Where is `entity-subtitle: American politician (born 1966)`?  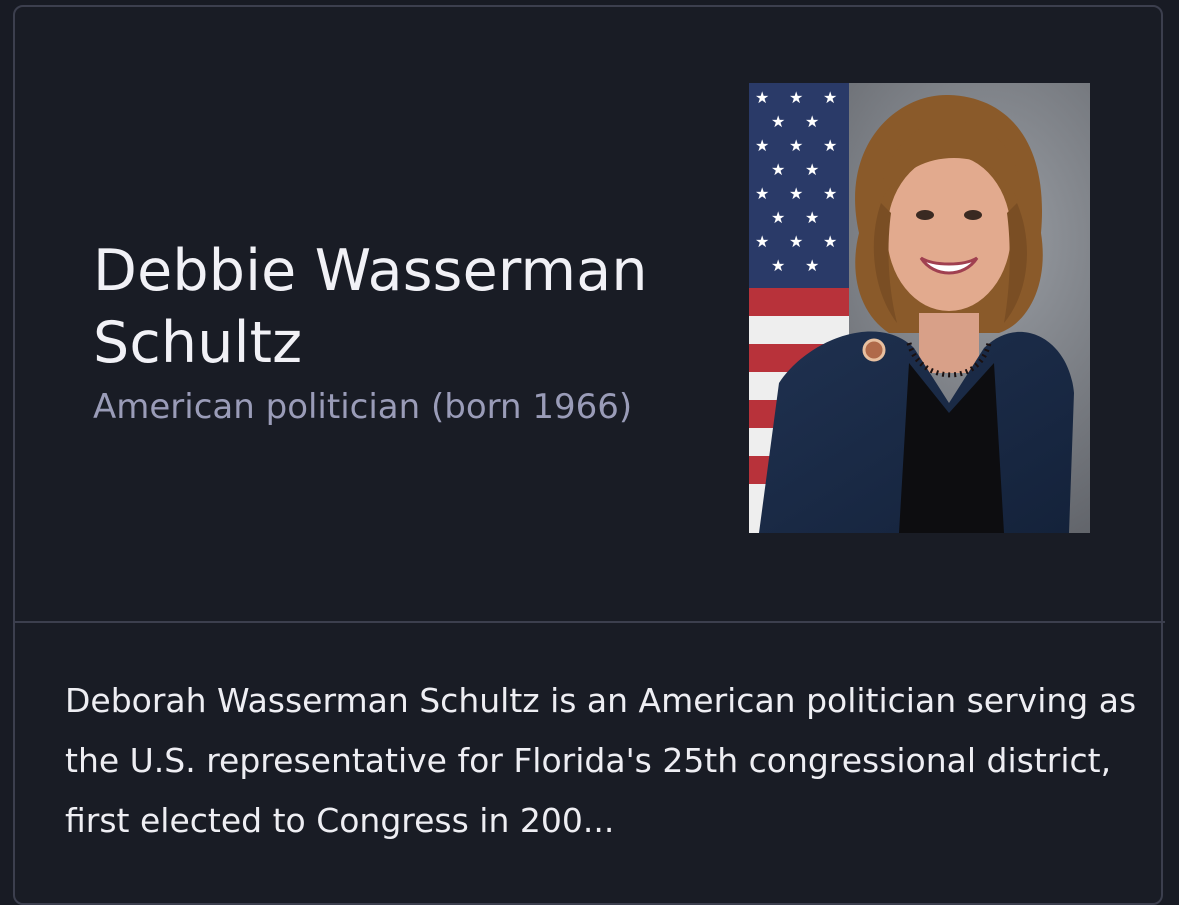 entity-subtitle: American politician (born 1966) is located at coordinates (363, 407).